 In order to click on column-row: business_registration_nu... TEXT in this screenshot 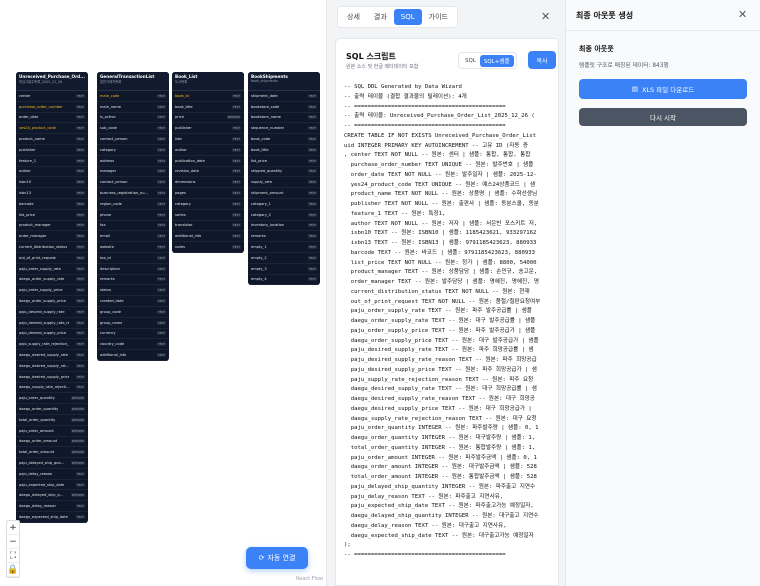, I will do `click(133, 193)`.